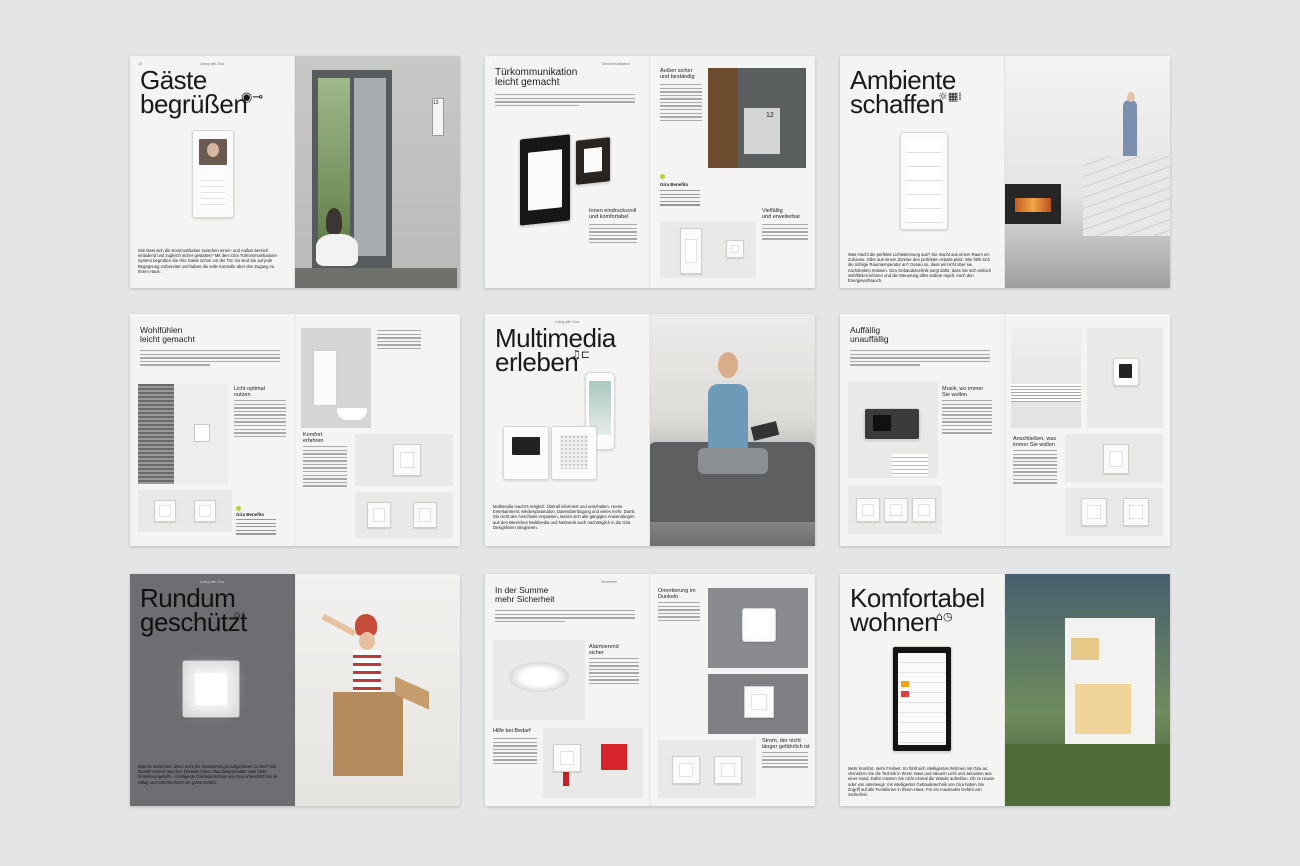 The image size is (1300, 866). Describe the element at coordinates (1087, 430) in the screenshot. I see `right-page: Anschließen, was immer Sie wollen` at that location.